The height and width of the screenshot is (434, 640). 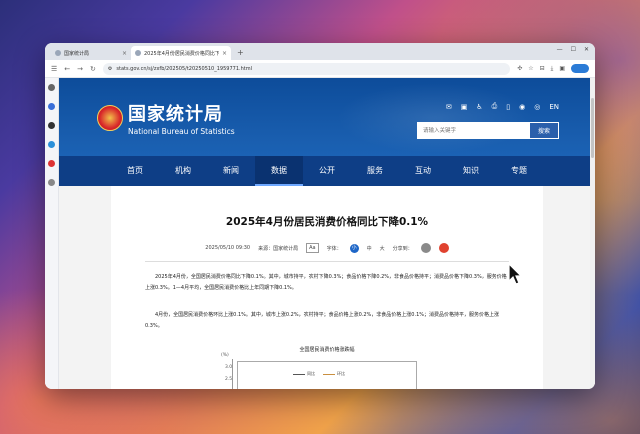 I want to click on print-icon: ⎙, so click(x=495, y=106).